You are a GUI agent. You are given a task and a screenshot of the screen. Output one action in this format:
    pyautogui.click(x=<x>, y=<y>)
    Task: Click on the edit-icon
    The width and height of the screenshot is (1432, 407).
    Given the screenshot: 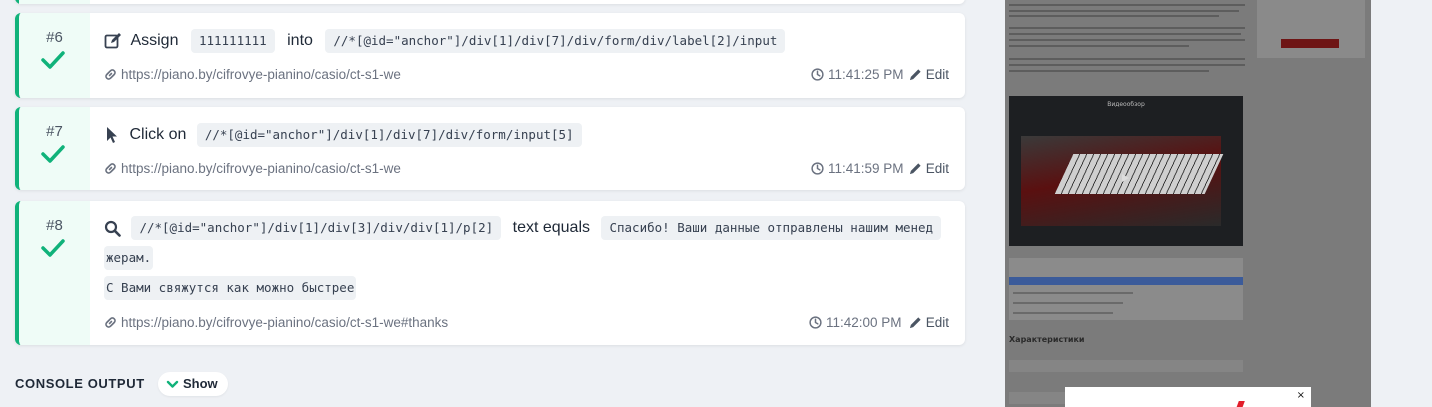 What is the action you would take?
    pyautogui.click(x=112, y=41)
    